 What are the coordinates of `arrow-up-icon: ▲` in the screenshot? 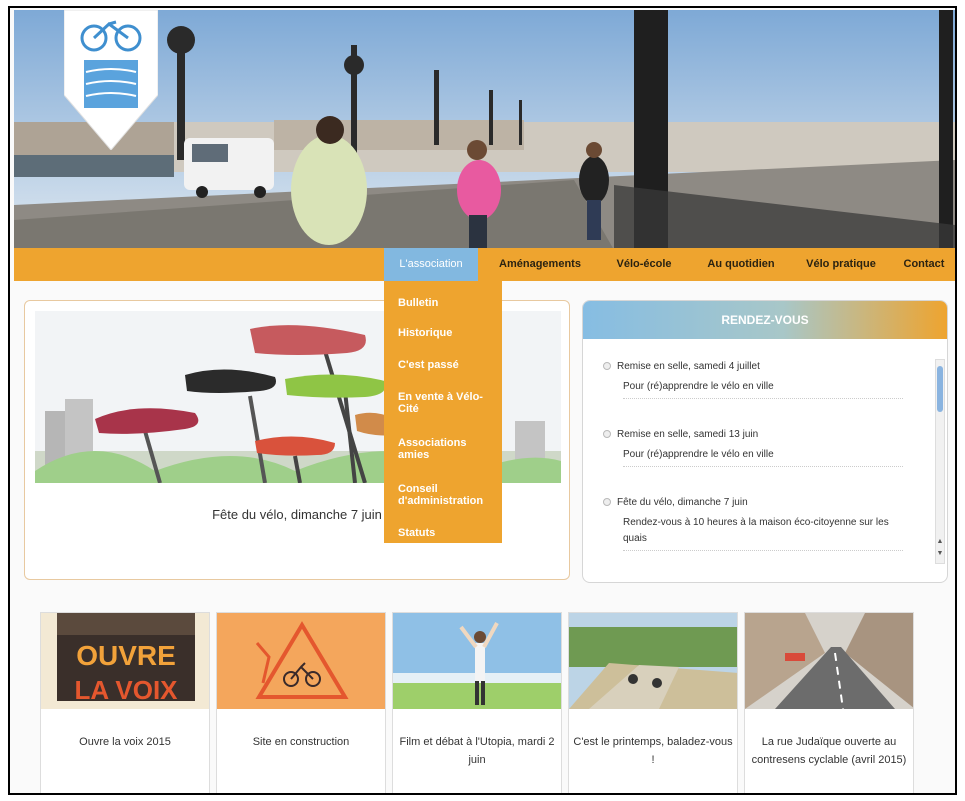 It's located at (940, 542).